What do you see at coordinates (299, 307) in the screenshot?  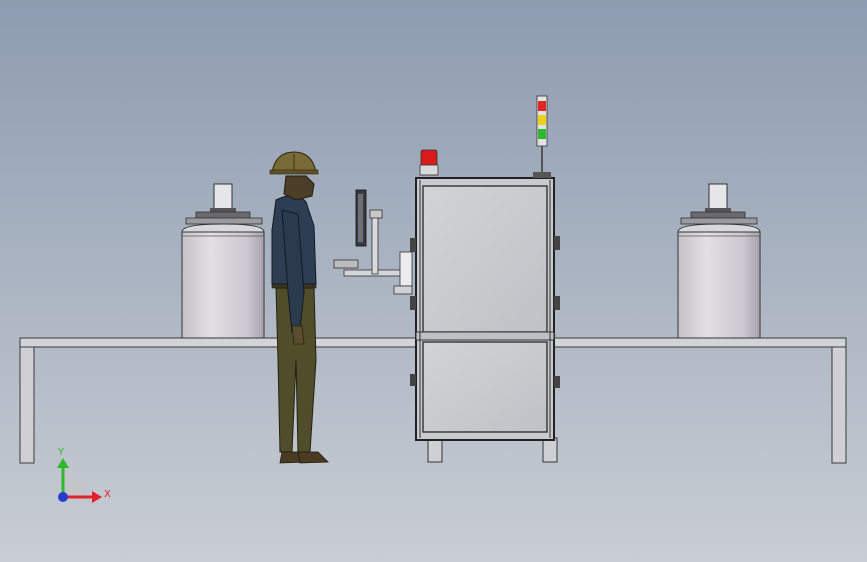 I see `worker-icon` at bounding box center [299, 307].